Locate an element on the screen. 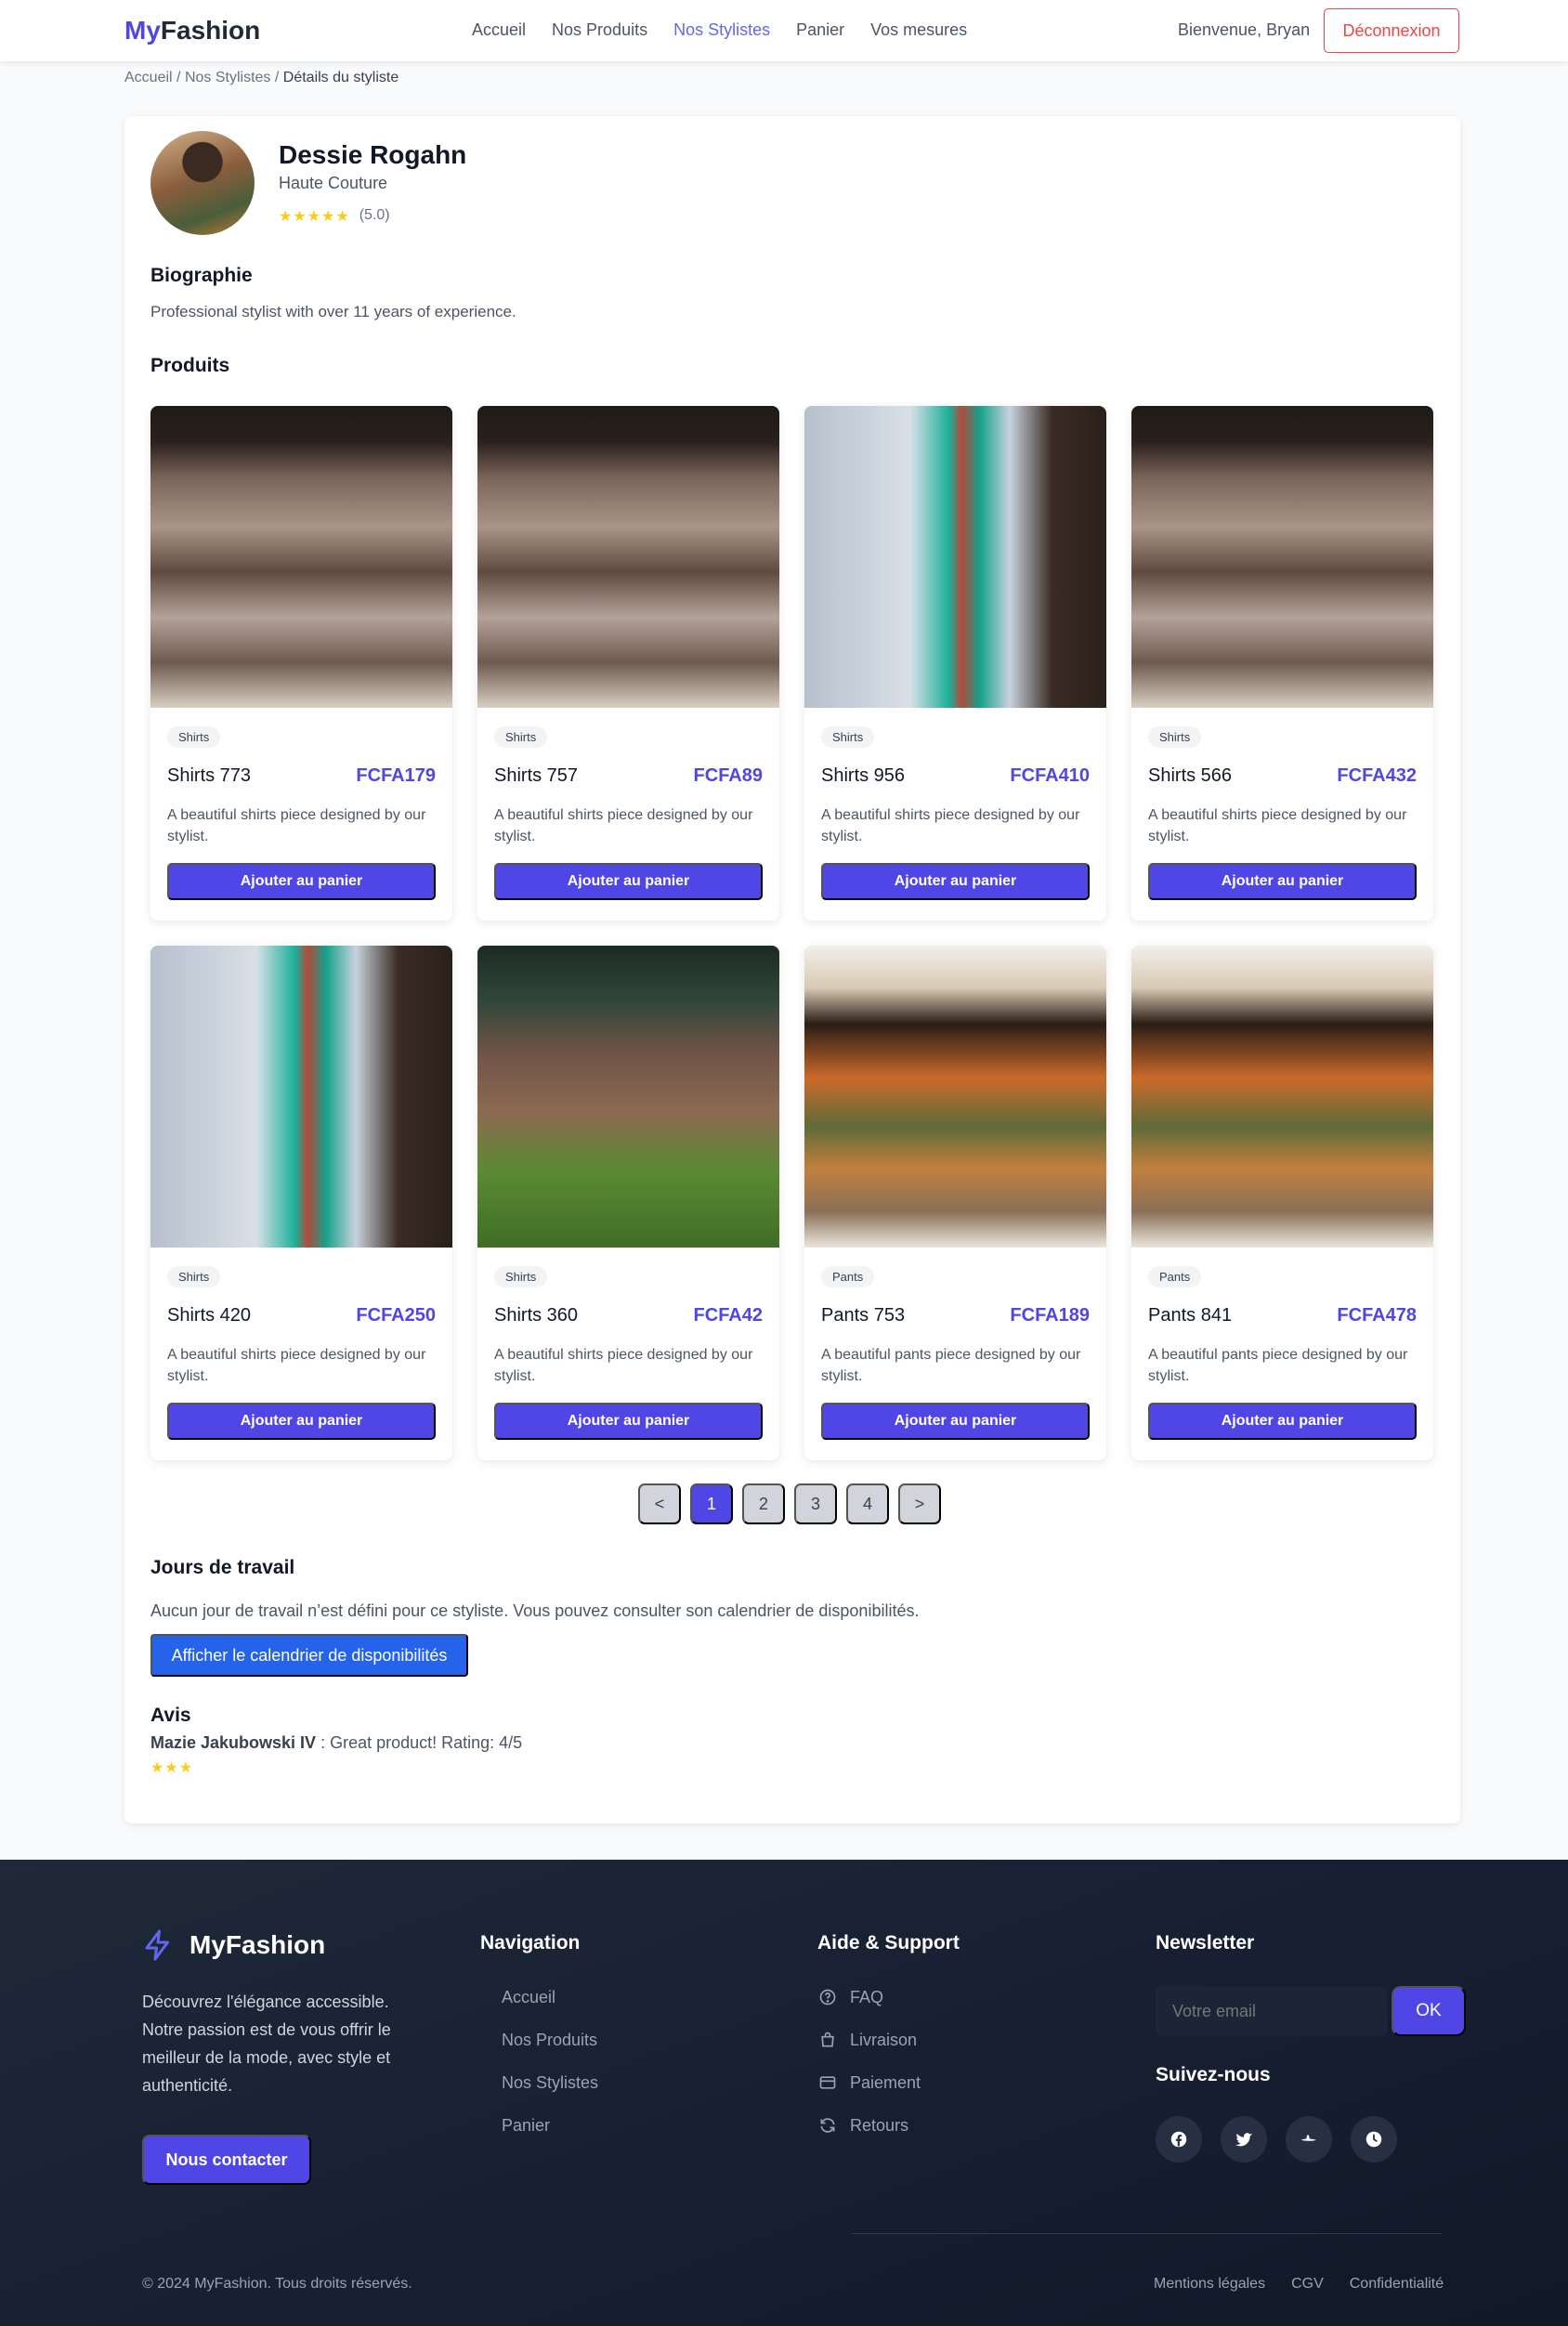 The width and height of the screenshot is (1568, 2326). footer-link-livraison: Livraison is located at coordinates (869, 2040).